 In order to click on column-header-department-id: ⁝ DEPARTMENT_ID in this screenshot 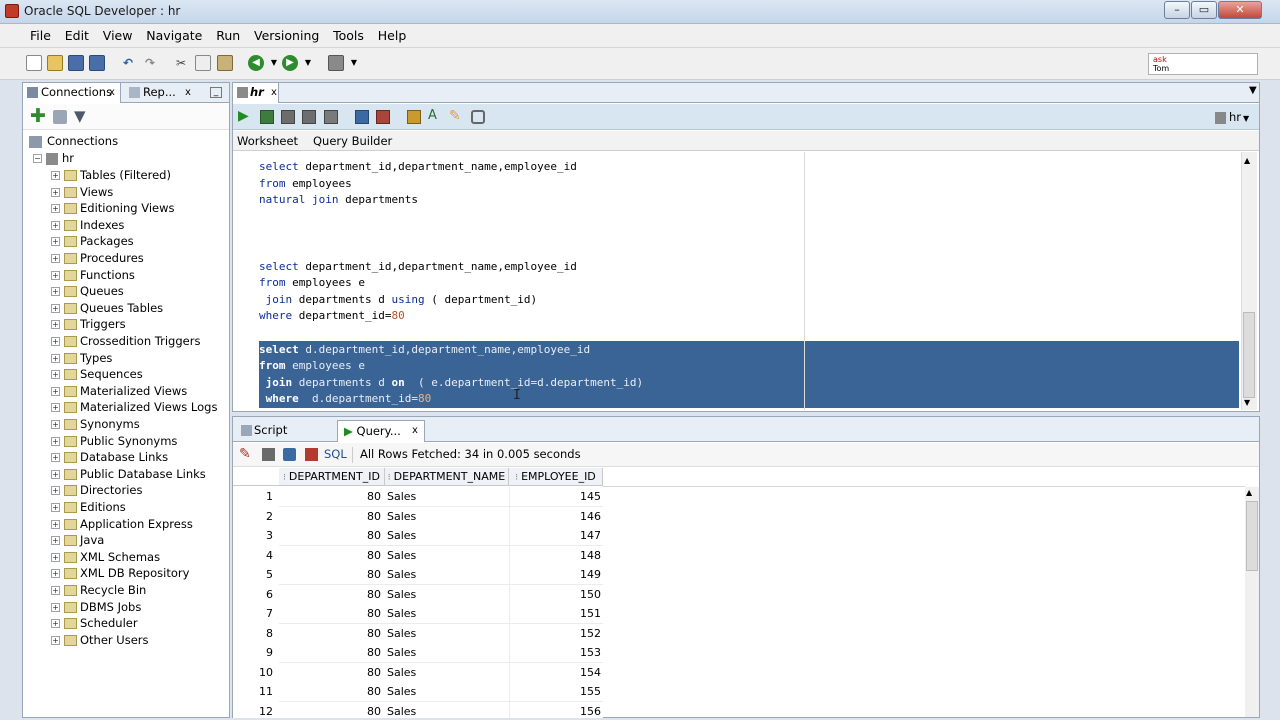, I will do `click(332, 477)`.